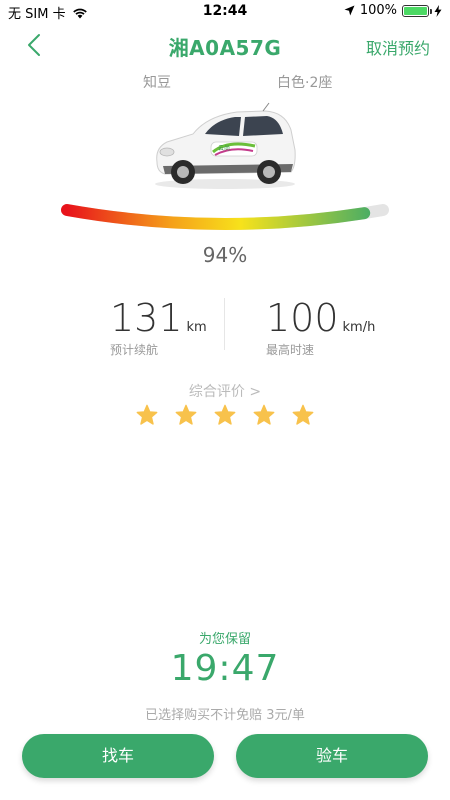 Image resolution: width=450 pixels, height=800 pixels. What do you see at coordinates (225, 255) in the screenshot?
I see `battery-percent-text: 94%` at bounding box center [225, 255].